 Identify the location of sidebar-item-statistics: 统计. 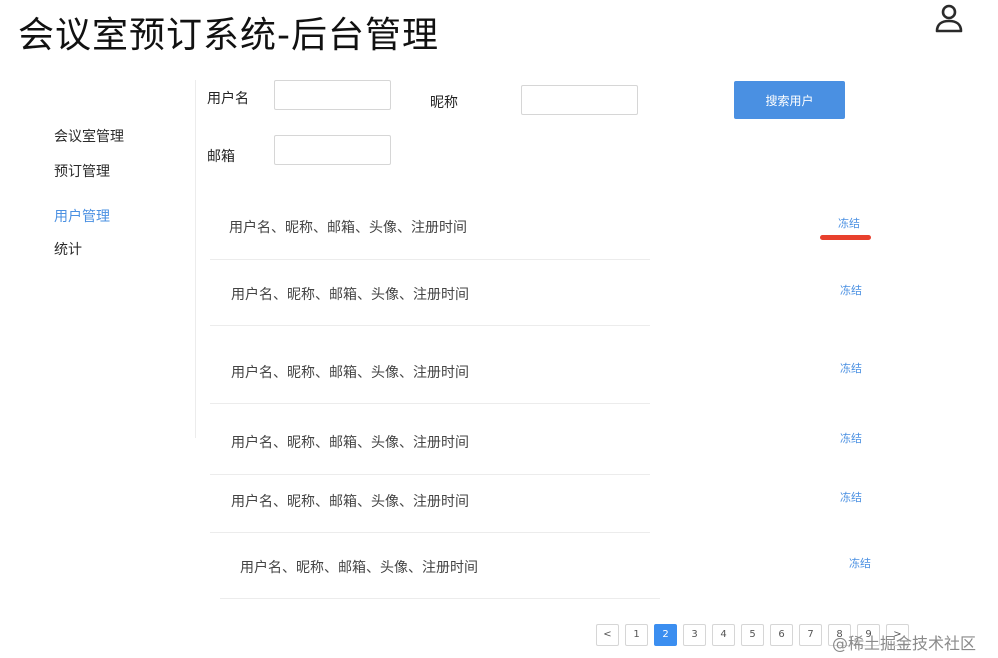
(68, 249).